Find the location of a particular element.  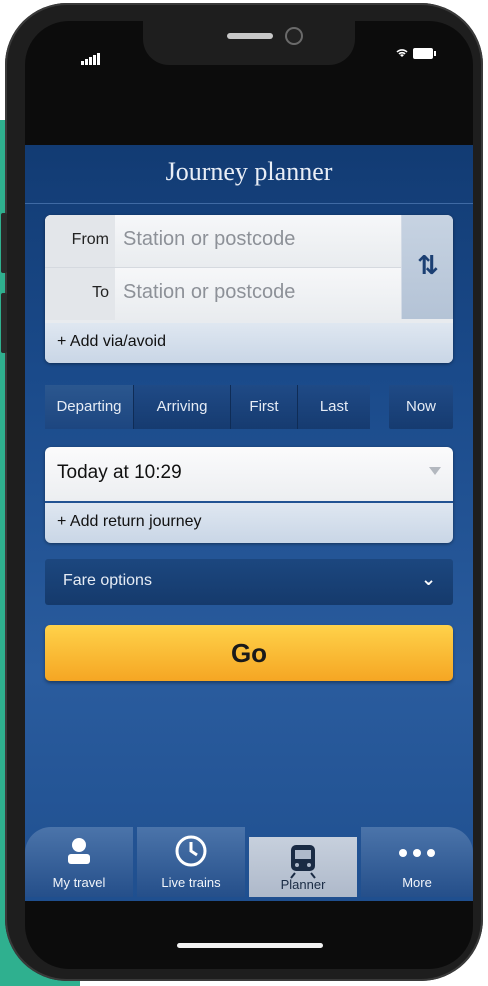

date-time-field: Today at 10:29 is located at coordinates (249, 474).